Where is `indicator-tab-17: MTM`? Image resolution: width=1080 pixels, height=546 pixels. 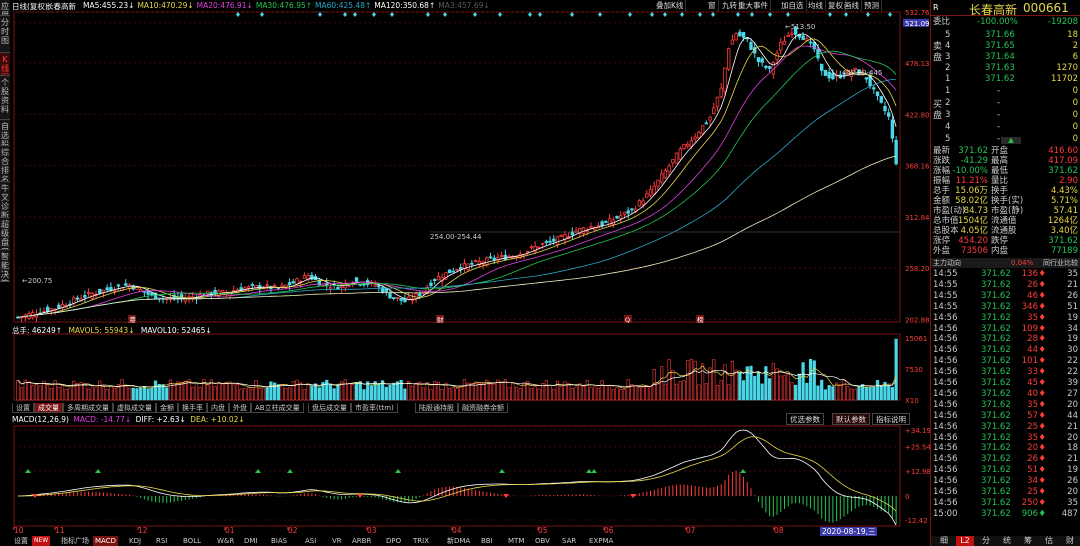 indicator-tab-17: MTM is located at coordinates (516, 541).